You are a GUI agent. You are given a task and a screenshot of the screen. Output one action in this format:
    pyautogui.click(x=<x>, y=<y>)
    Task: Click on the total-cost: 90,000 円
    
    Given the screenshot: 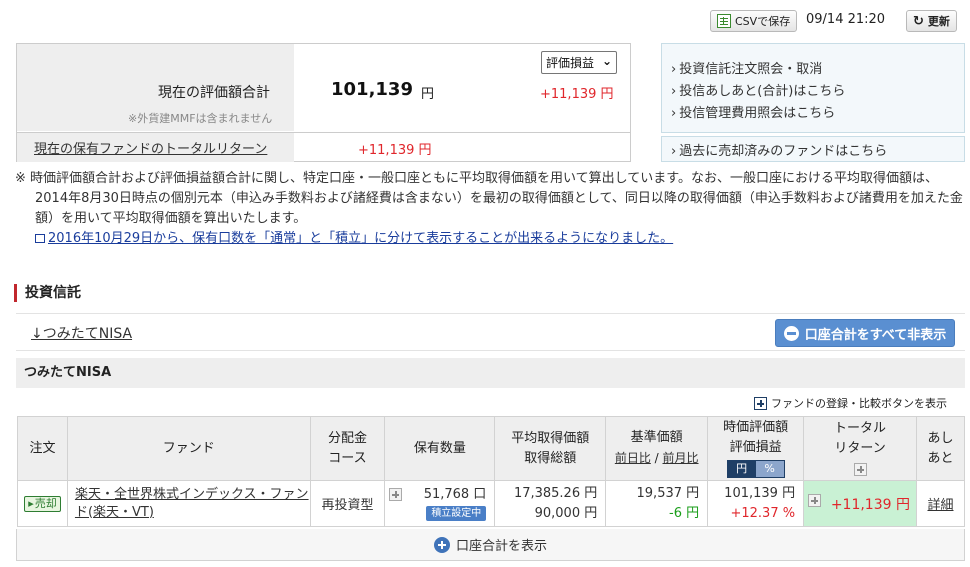 What is the action you would take?
    pyautogui.click(x=566, y=513)
    